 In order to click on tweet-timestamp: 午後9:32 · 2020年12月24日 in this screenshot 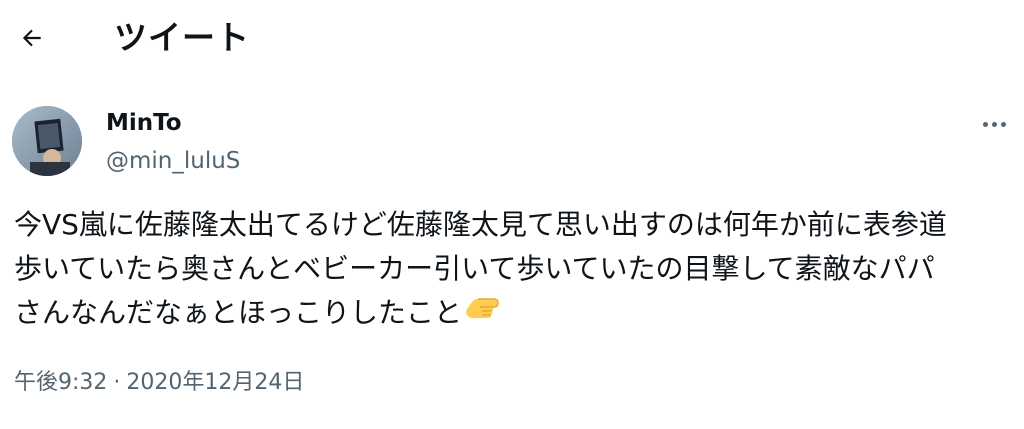, I will do `click(159, 383)`.